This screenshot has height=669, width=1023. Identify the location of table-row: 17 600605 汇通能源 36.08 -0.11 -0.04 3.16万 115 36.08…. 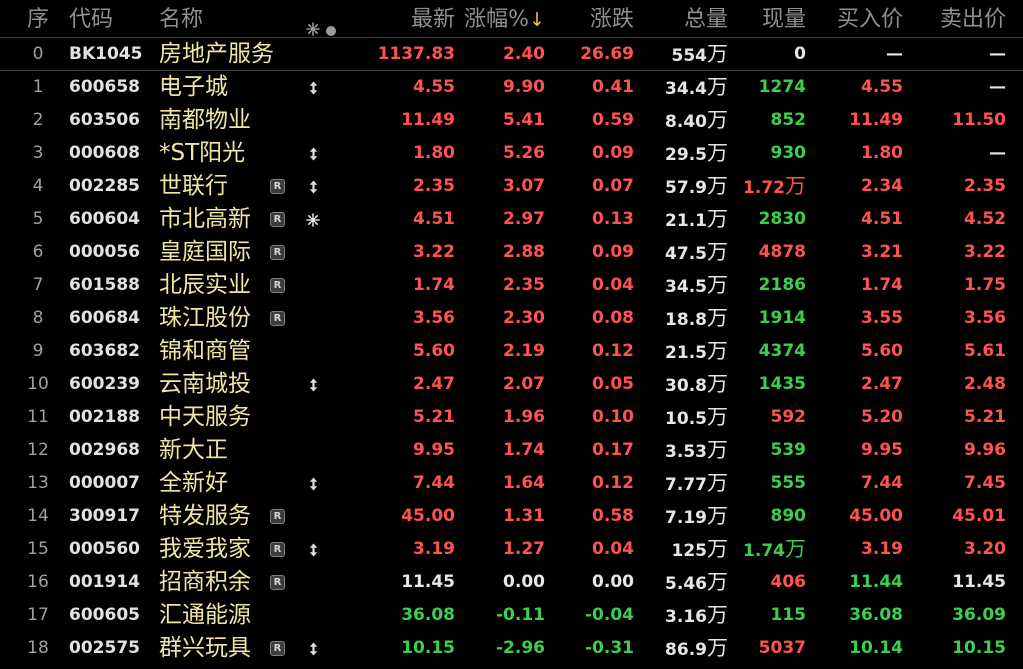
(511, 615).